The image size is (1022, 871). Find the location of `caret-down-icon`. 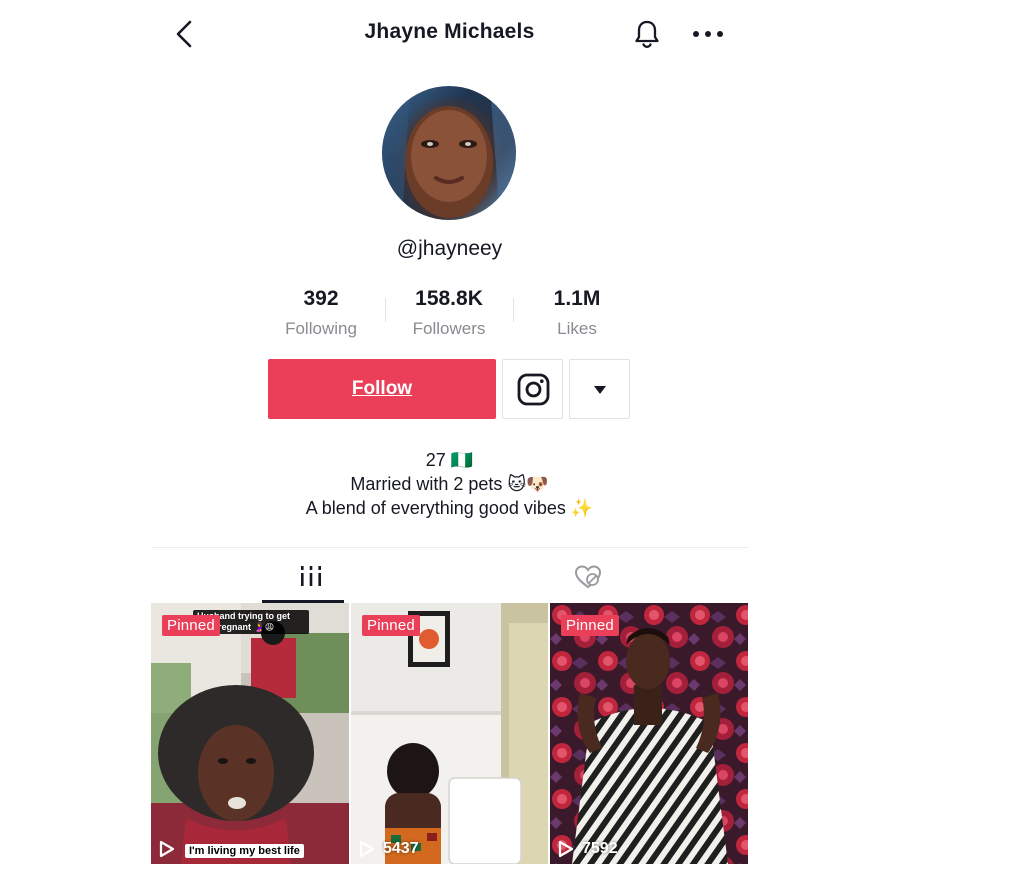

caret-down-icon is located at coordinates (600, 390).